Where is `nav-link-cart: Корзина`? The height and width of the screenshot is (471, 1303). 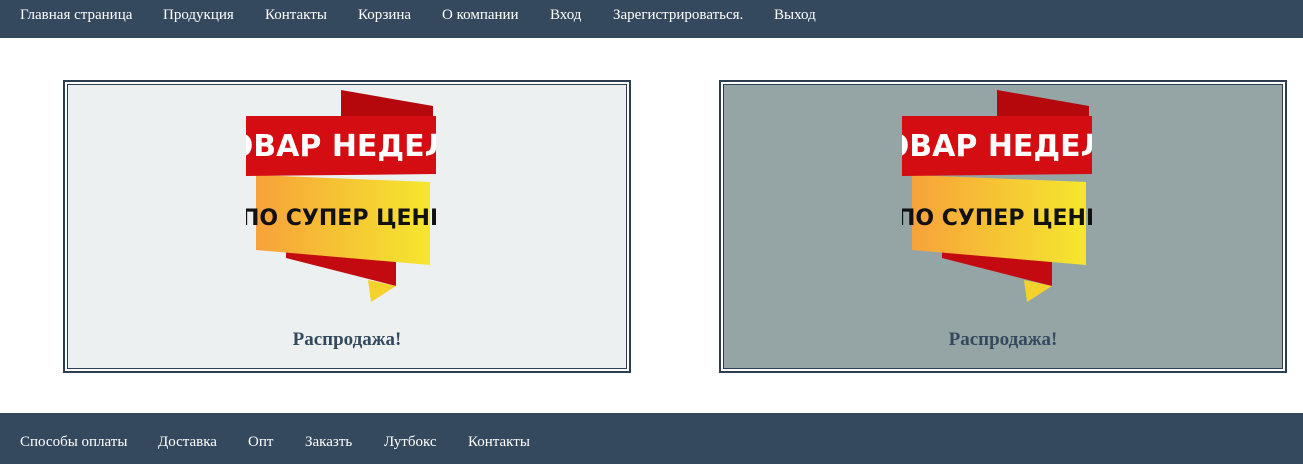 nav-link-cart: Корзина is located at coordinates (384, 15).